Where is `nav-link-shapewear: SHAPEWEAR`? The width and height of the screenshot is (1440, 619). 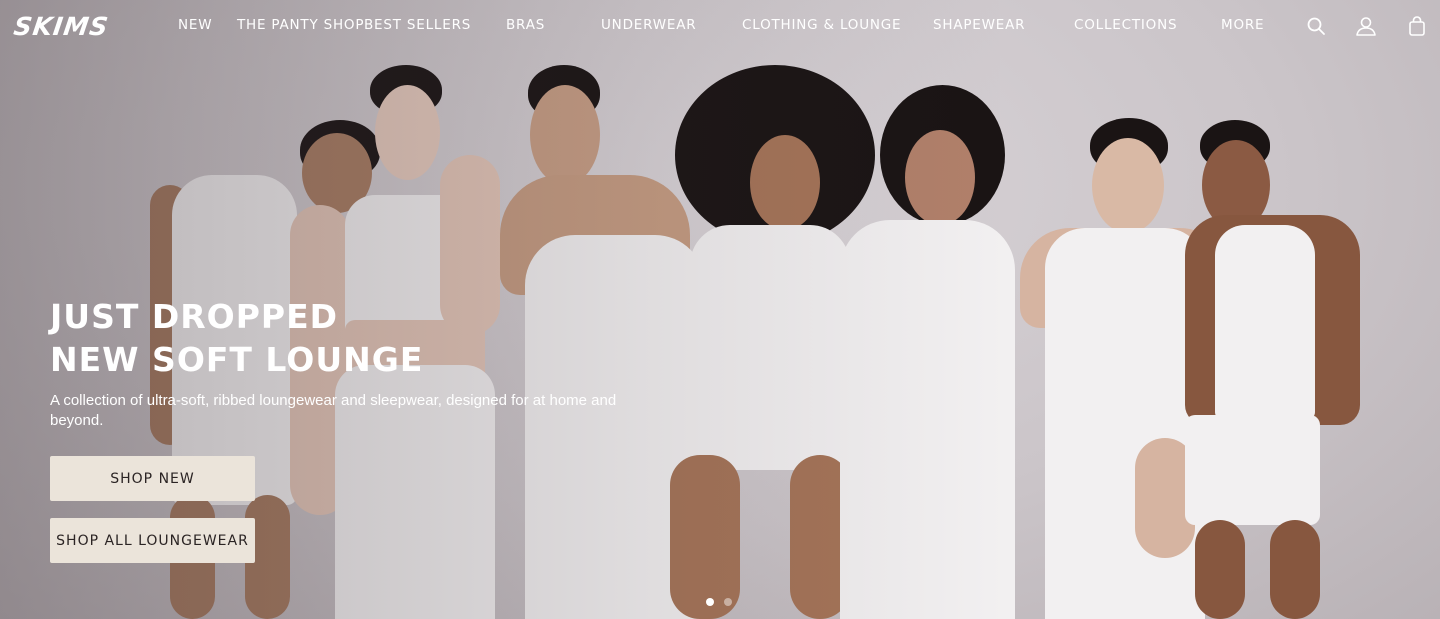
nav-link-shapewear: SHAPEWEAR is located at coordinates (979, 25).